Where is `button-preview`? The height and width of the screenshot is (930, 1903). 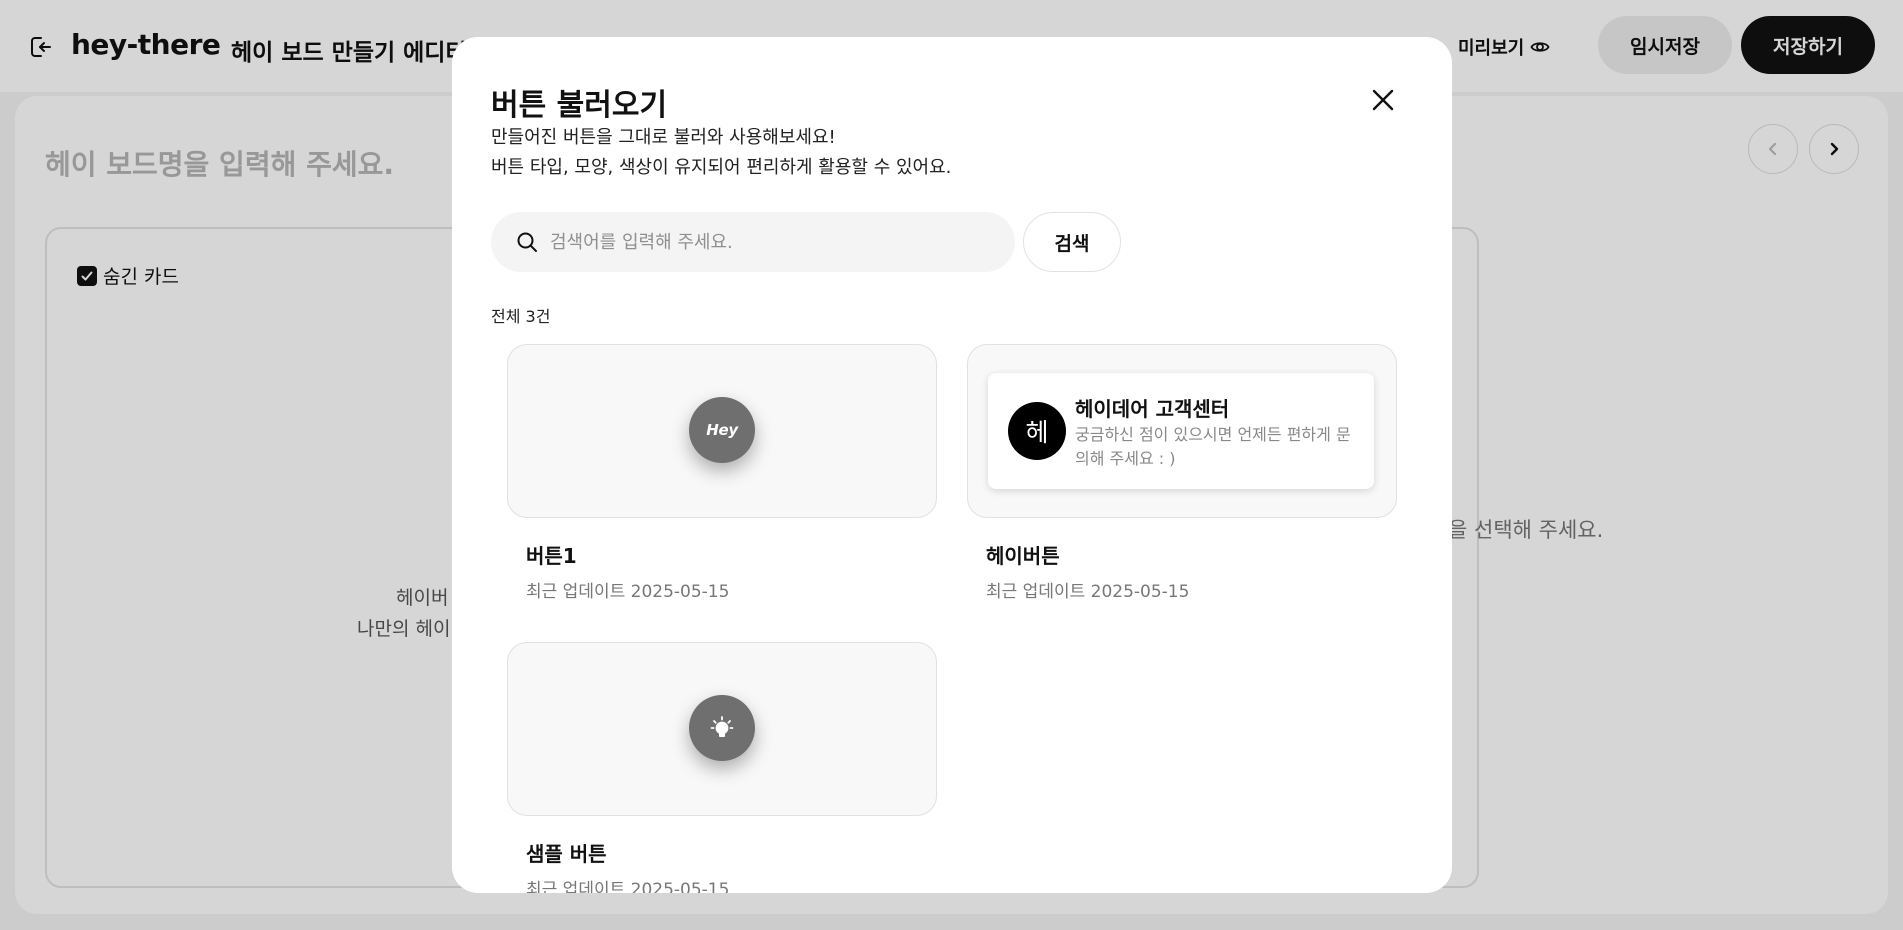 button-preview is located at coordinates (722, 729).